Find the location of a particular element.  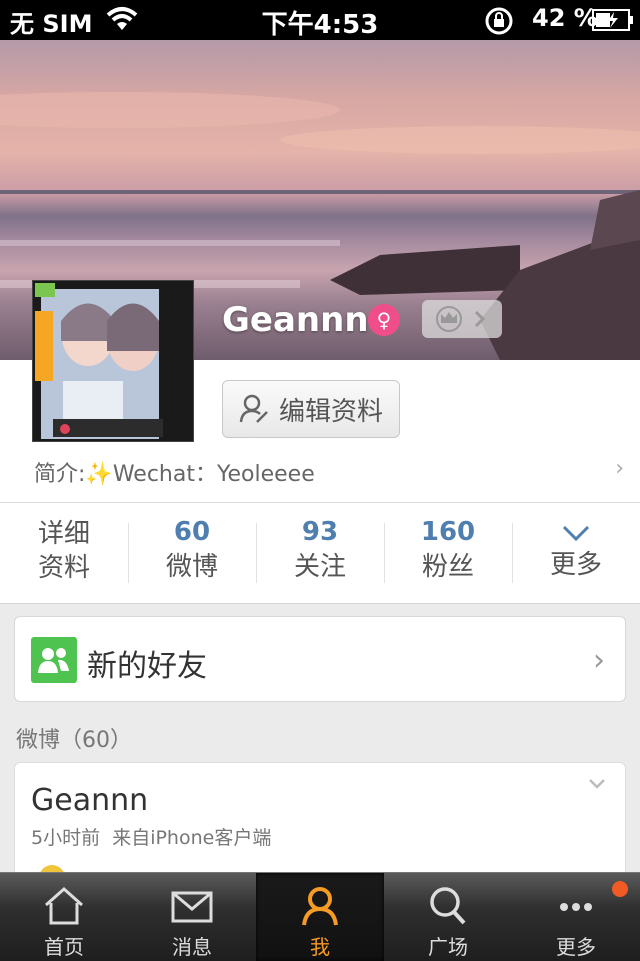

fans-count-button: 160 粉丝 is located at coordinates (448, 553).